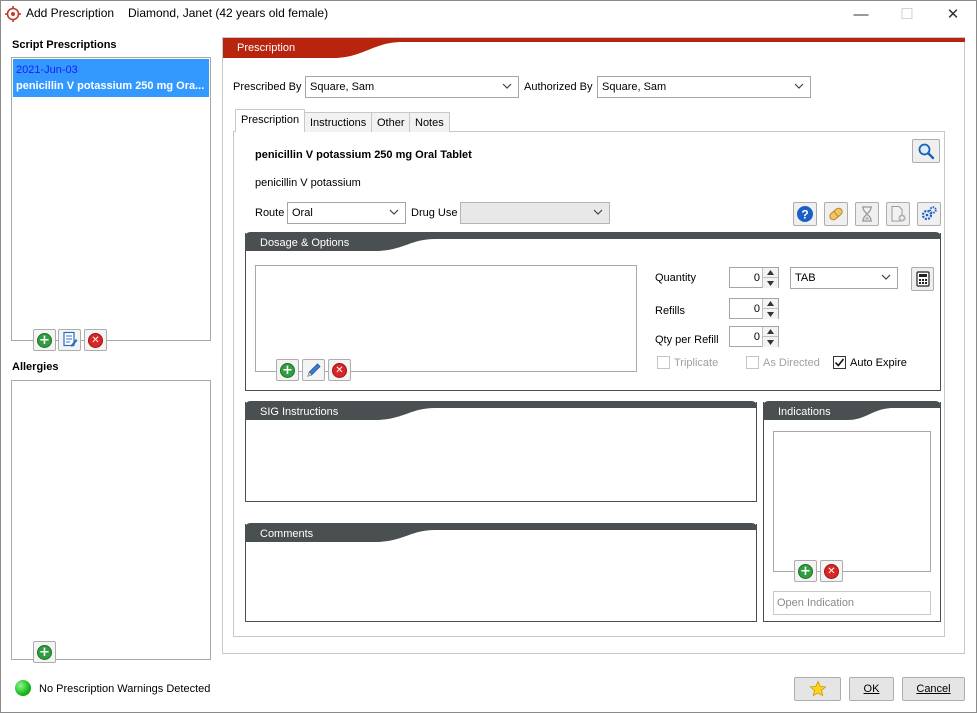 The image size is (977, 713). Describe the element at coordinates (558, 87) in the screenshot. I see `authorized-by-label: Authorized By` at that location.